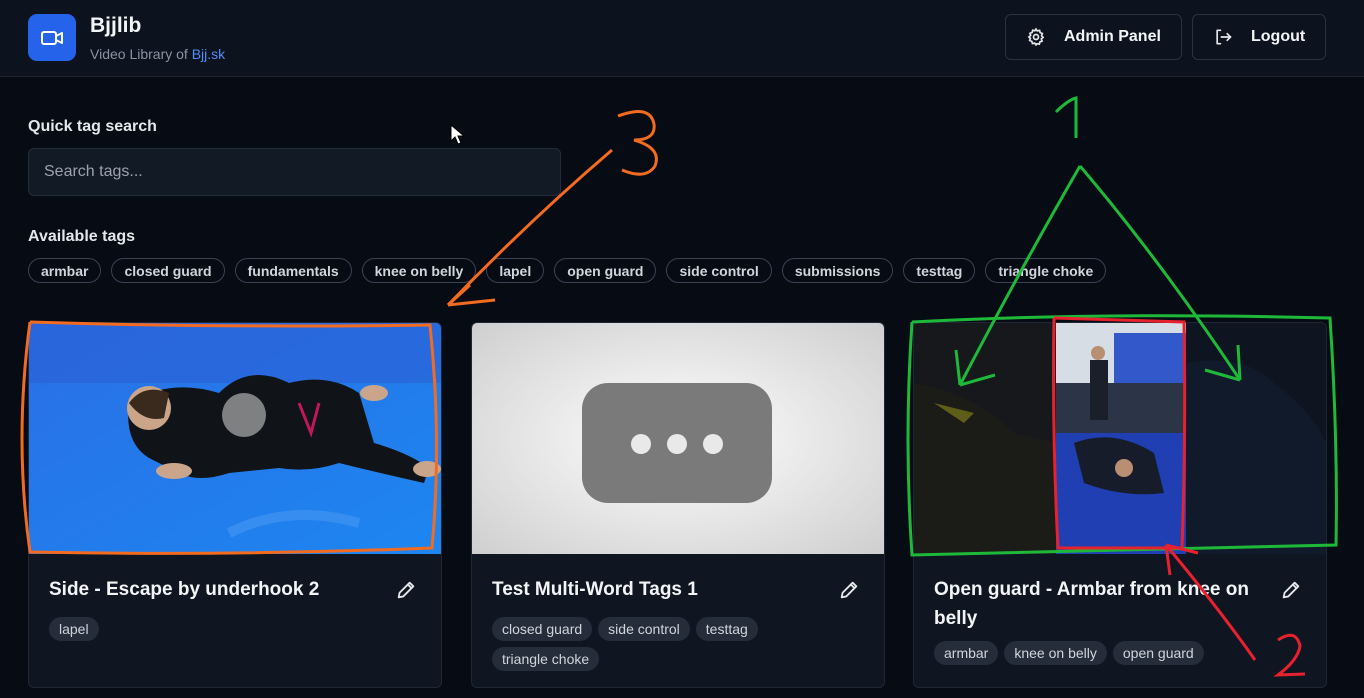 This screenshot has width=1364, height=698. What do you see at coordinates (726, 629) in the screenshot?
I see `video-tag: testtag` at bounding box center [726, 629].